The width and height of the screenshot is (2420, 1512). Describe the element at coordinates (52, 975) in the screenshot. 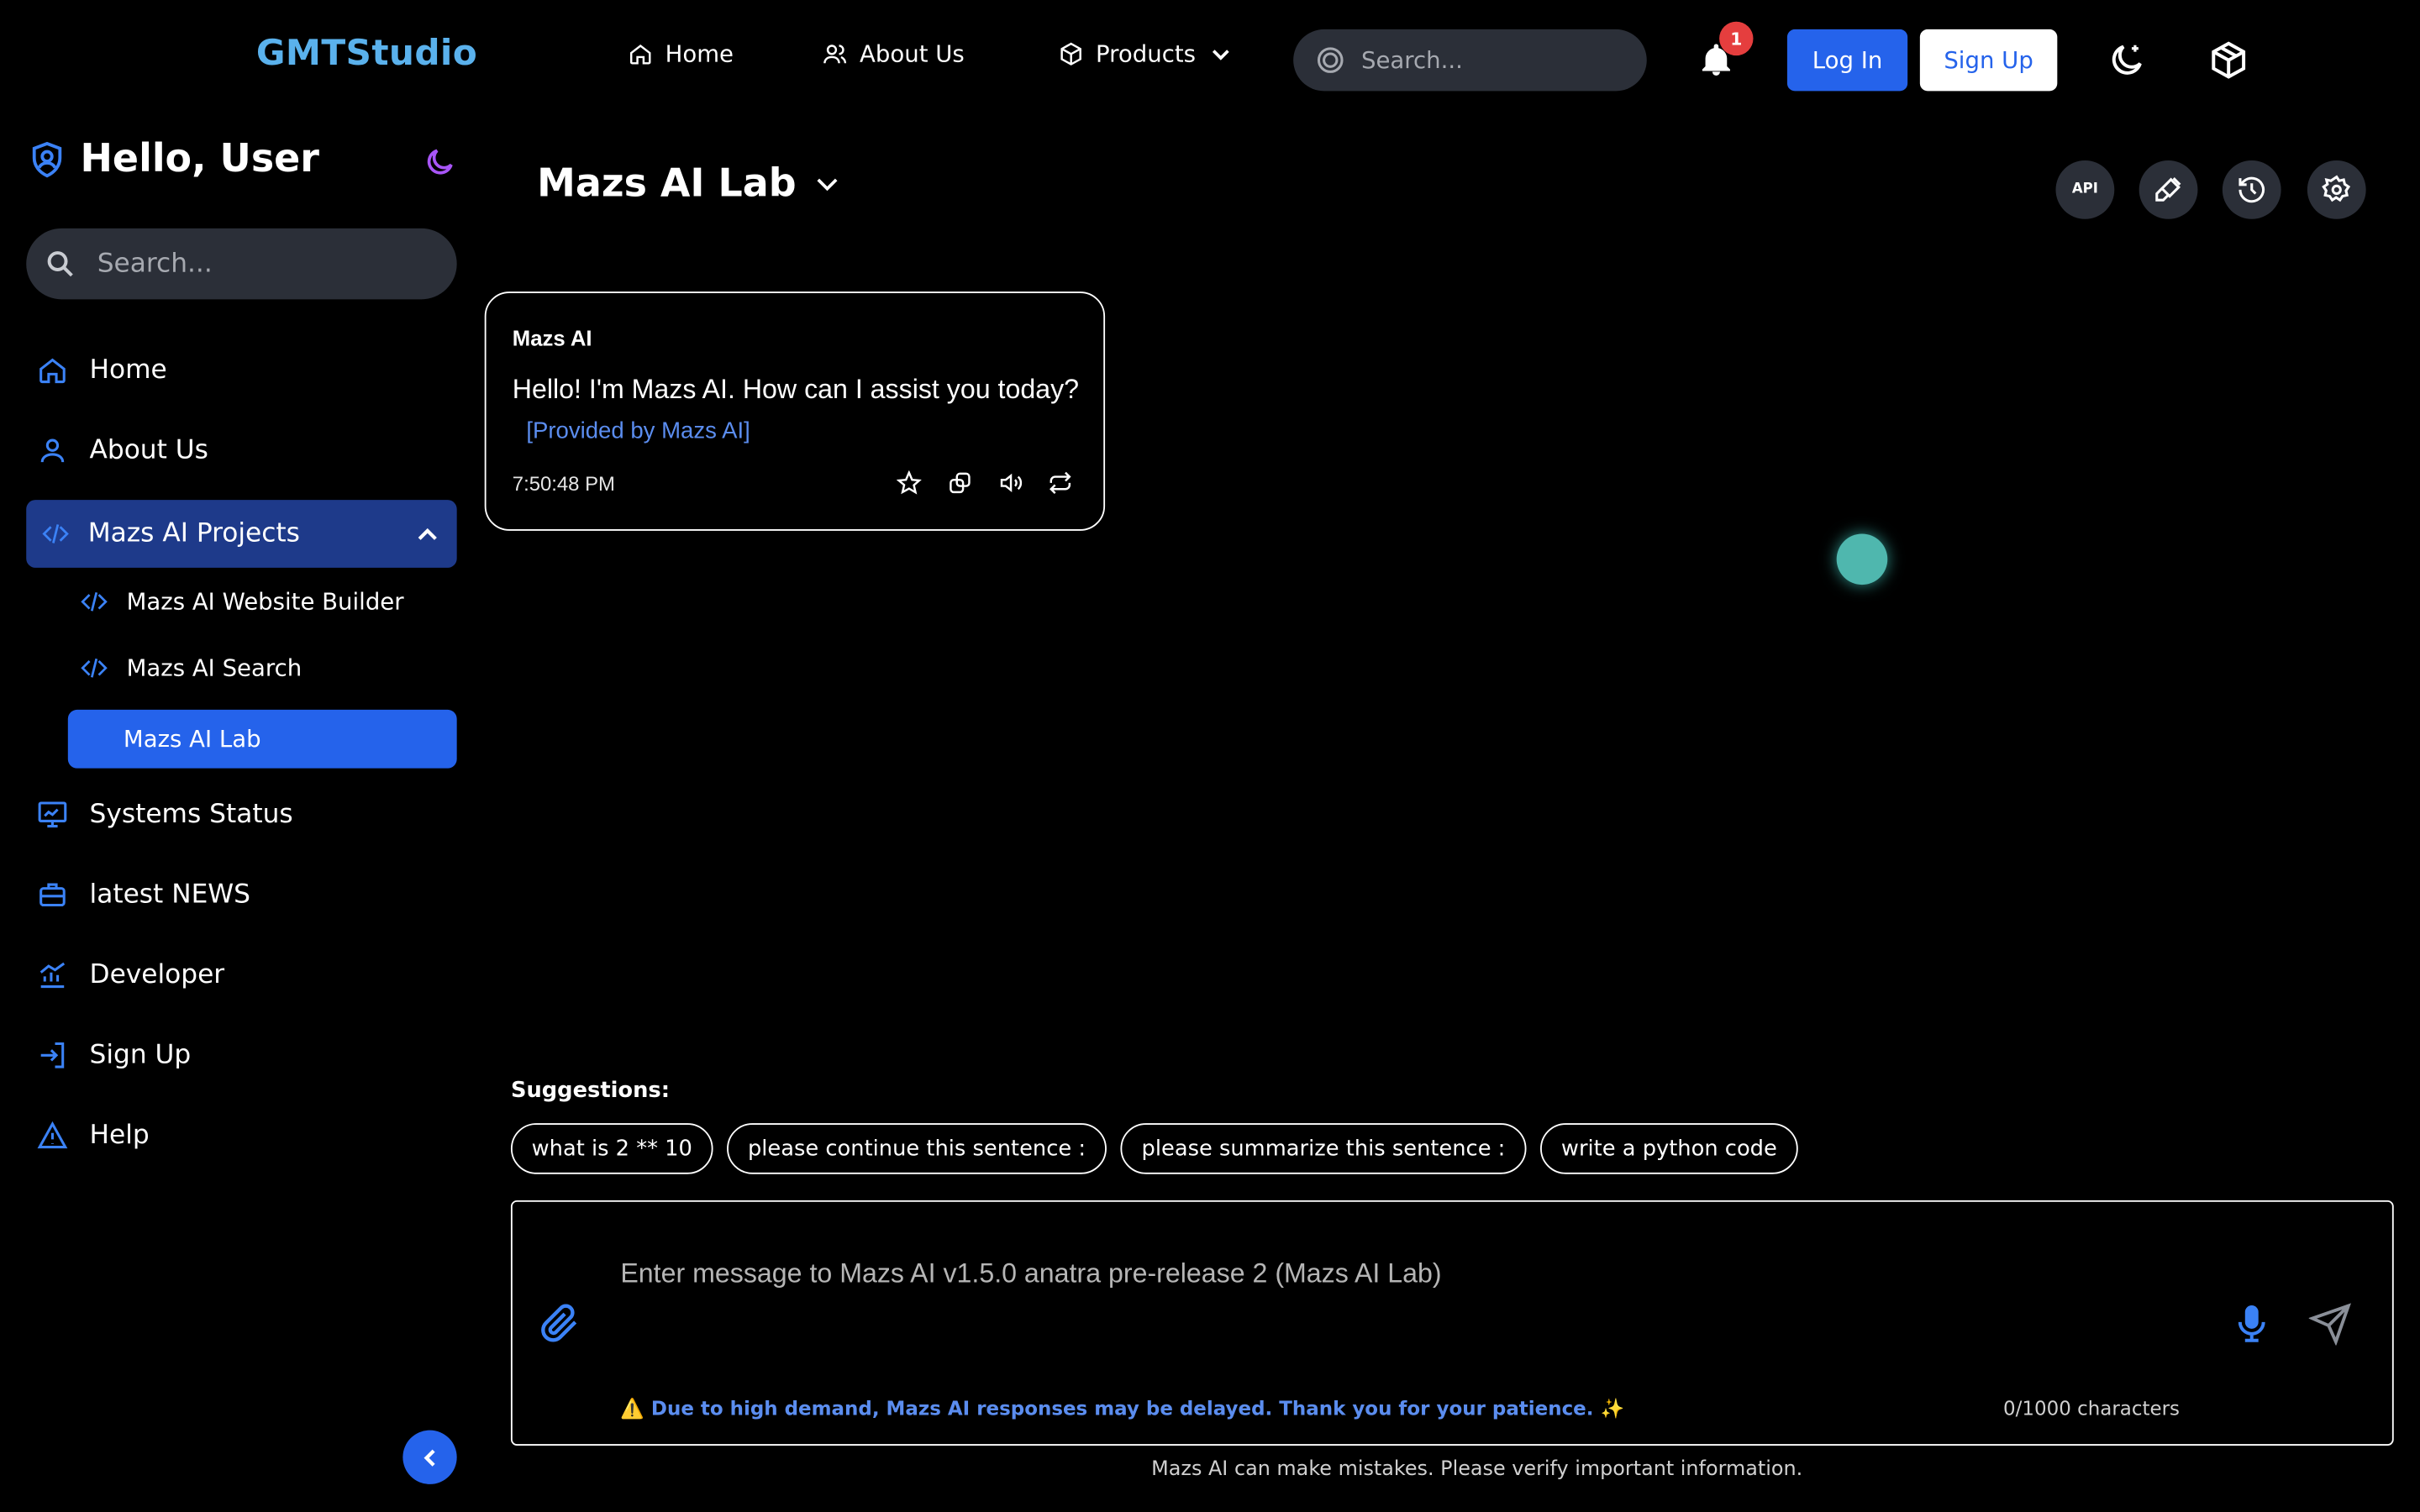

I see `chart-icon` at that location.